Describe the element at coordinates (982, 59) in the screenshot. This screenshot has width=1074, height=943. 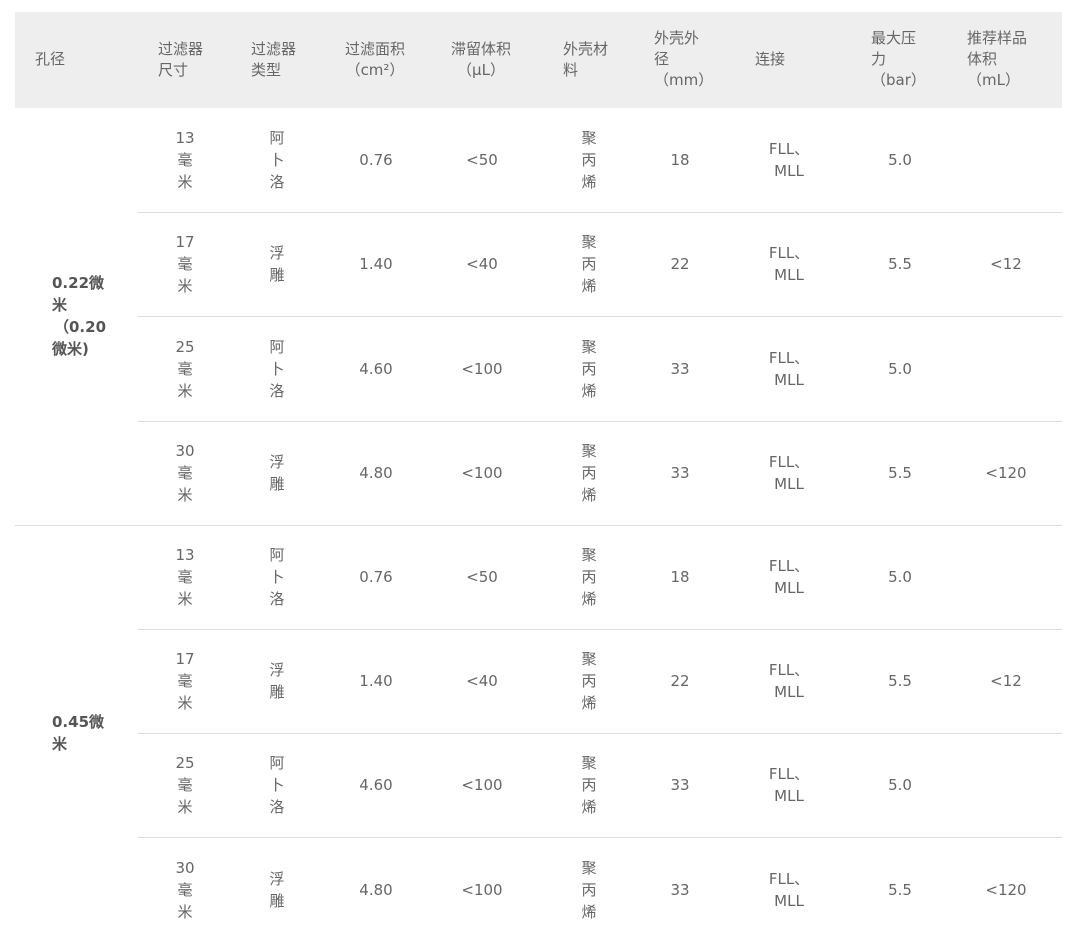
I see `header-text: 体积` at that location.